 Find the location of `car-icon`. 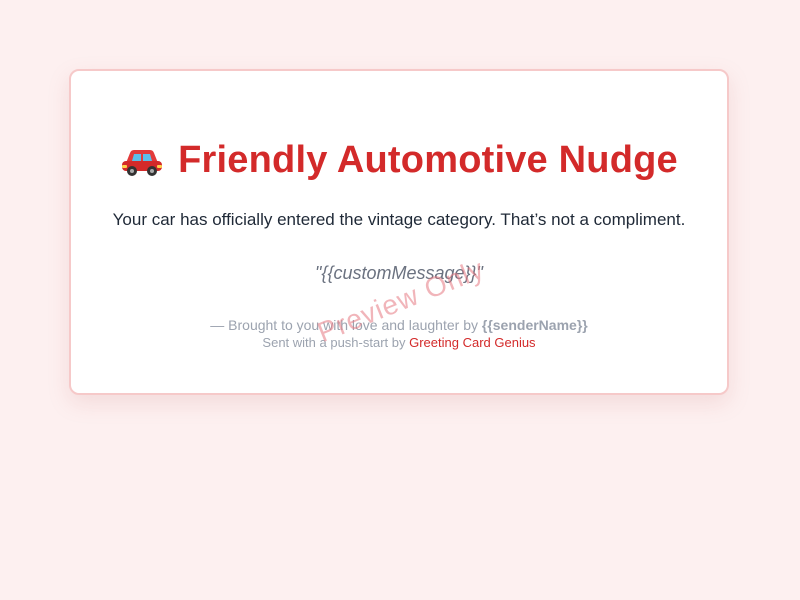

car-icon is located at coordinates (142, 160).